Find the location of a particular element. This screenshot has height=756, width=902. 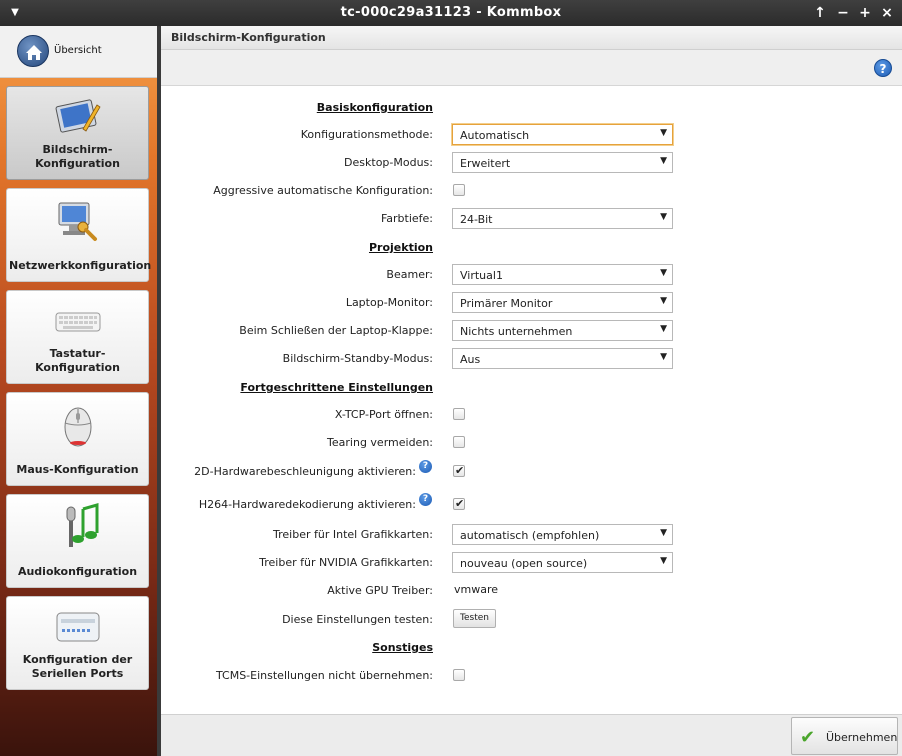

konfigurationsmethode-select: Automatisch ▼ is located at coordinates (562, 134).